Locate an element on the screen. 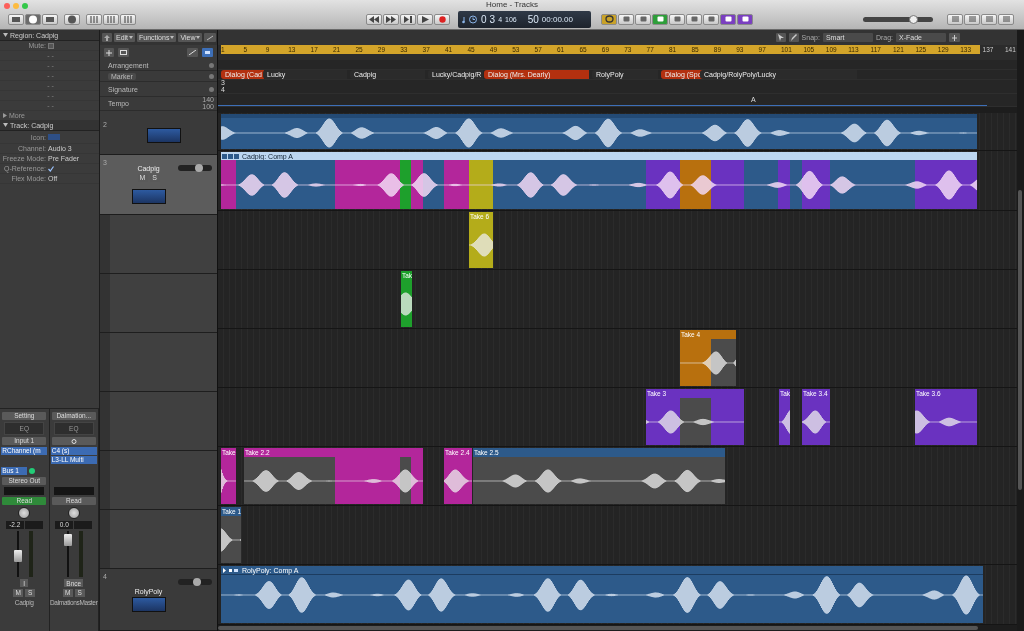  rewind-button is located at coordinates (374, 19).